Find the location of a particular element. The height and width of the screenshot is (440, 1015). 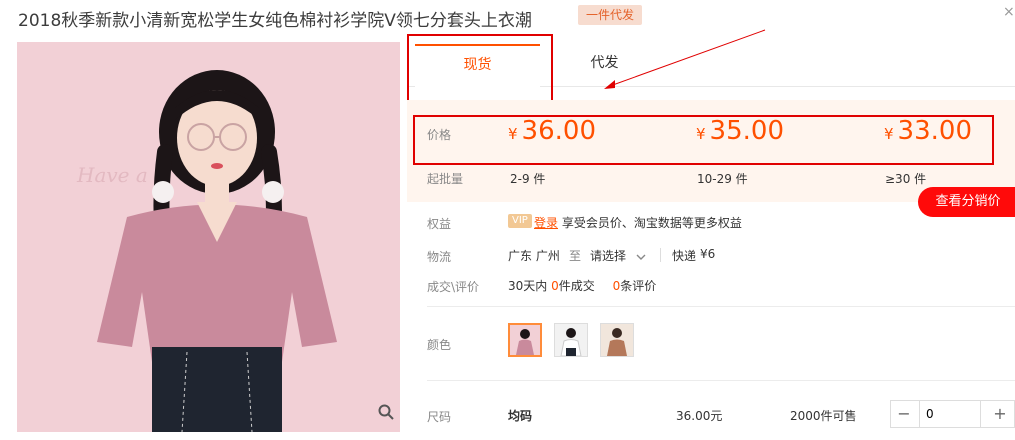

quantity-minus-button: − is located at coordinates (904, 414).